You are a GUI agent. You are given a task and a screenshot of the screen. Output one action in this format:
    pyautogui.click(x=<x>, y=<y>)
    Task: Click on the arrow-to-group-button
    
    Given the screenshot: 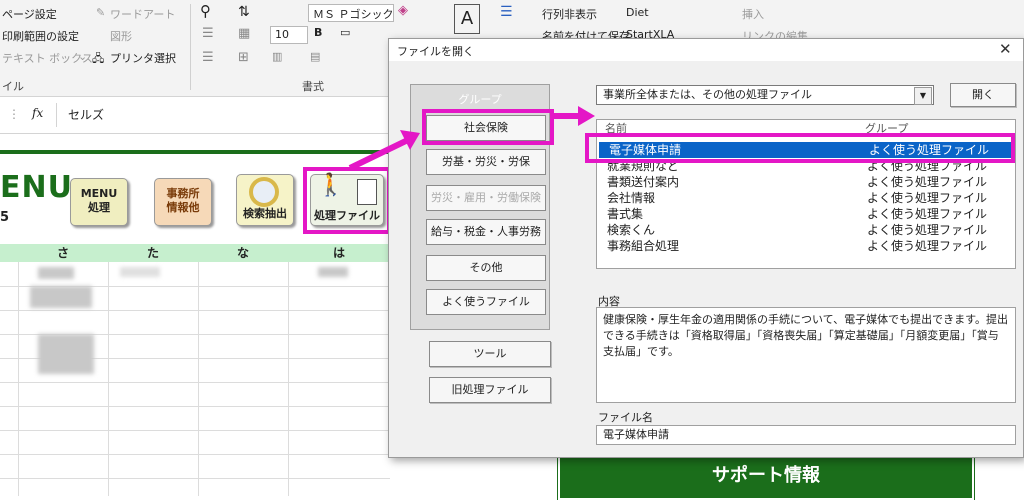 What is the action you would take?
    pyautogui.click(x=384, y=150)
    